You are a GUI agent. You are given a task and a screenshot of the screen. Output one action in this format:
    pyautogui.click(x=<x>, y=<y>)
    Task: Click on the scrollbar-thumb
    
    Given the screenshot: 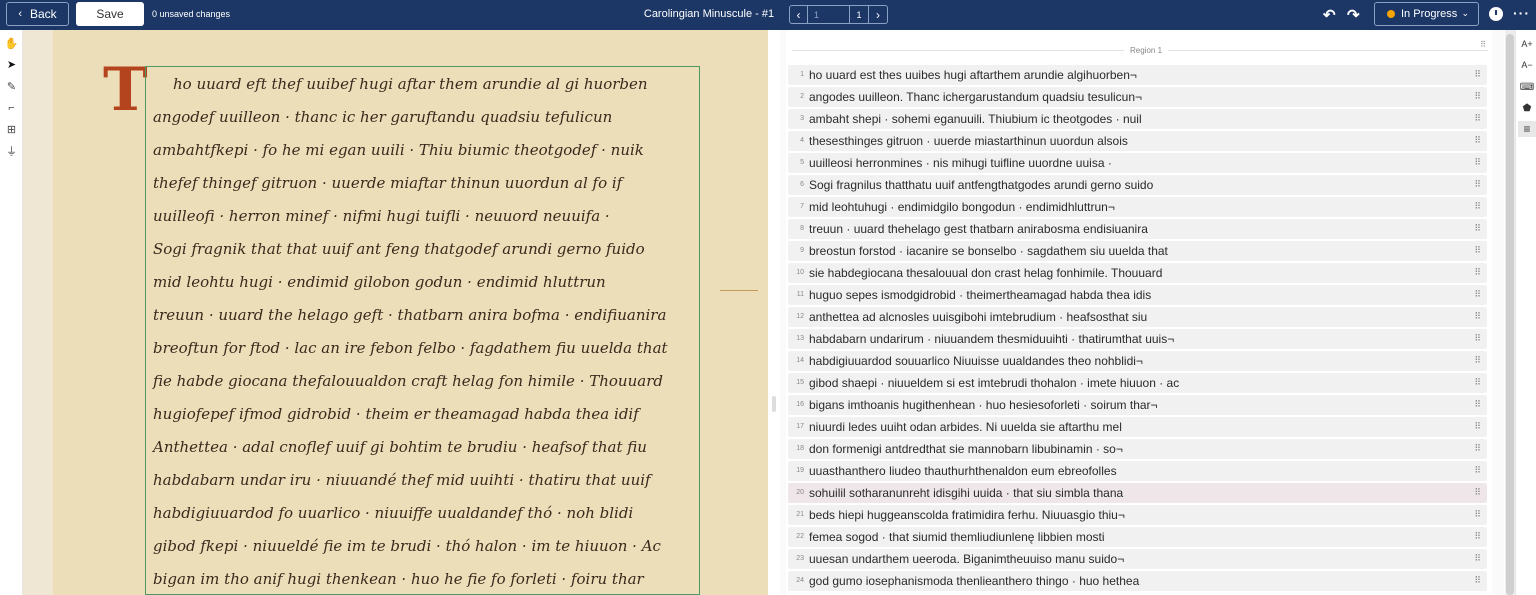 What is the action you would take?
    pyautogui.click(x=1510, y=314)
    